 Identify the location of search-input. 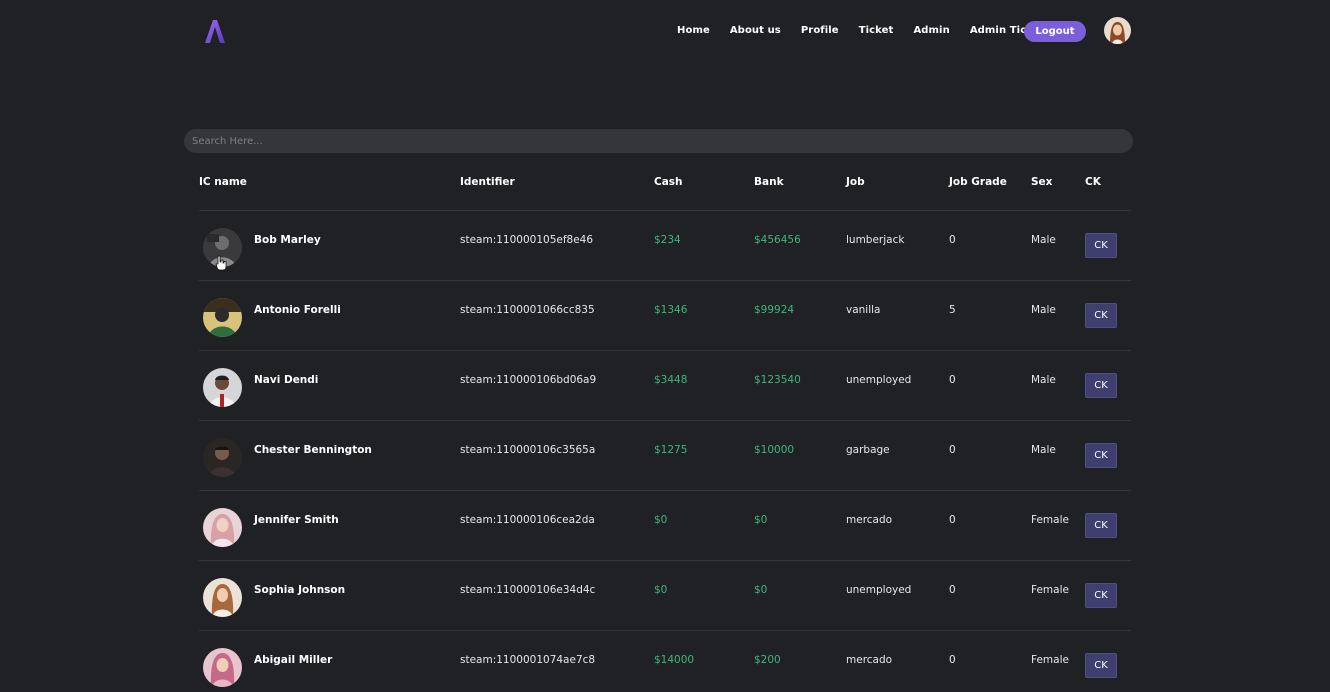
(658, 141).